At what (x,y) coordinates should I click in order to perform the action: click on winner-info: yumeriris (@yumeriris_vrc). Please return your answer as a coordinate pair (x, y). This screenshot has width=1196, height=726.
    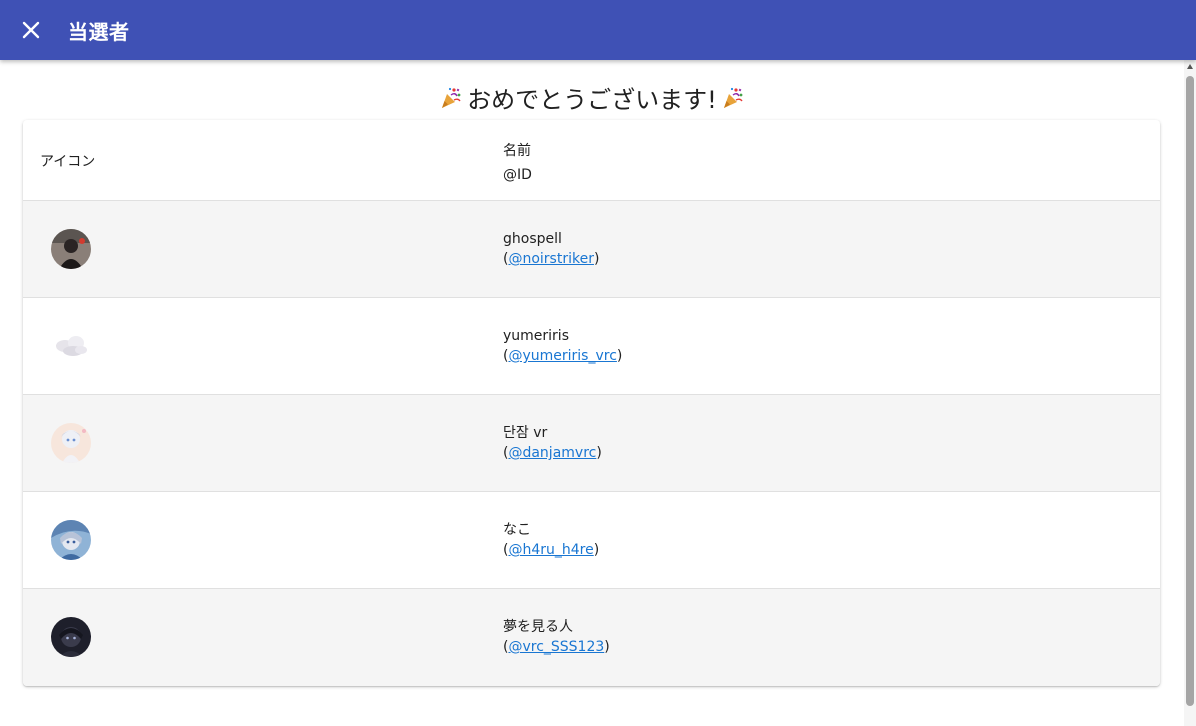
    Looking at the image, I should click on (562, 346).